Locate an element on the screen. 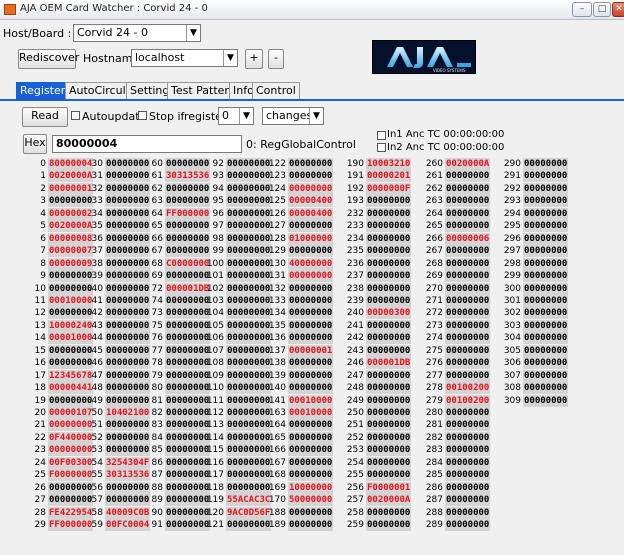  register-cell: 248 00000000 is located at coordinates (375, 388).